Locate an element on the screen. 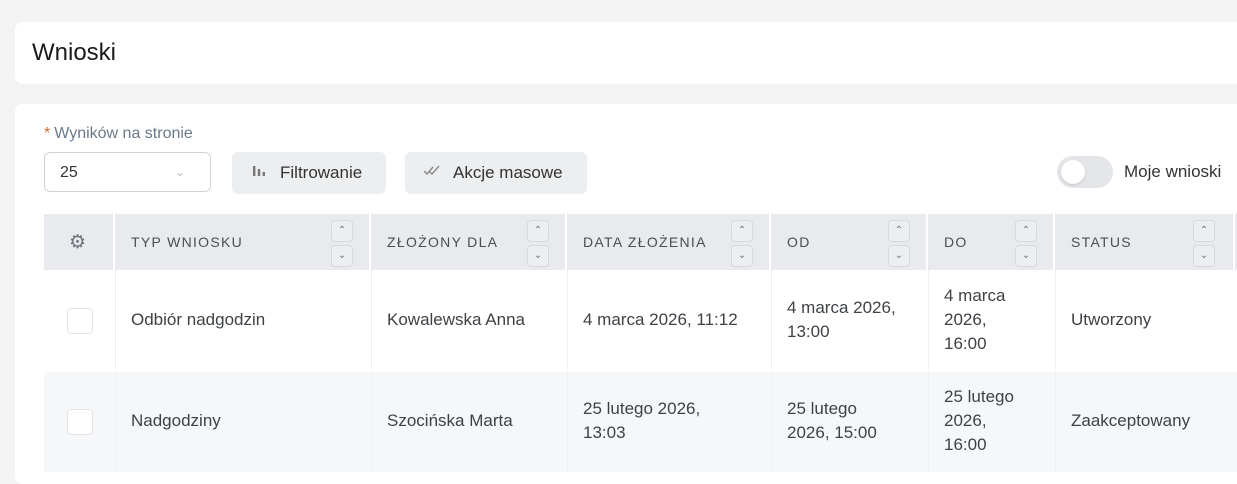  cell-to: 25 lutego 2026, 16:00 is located at coordinates (979, 421).